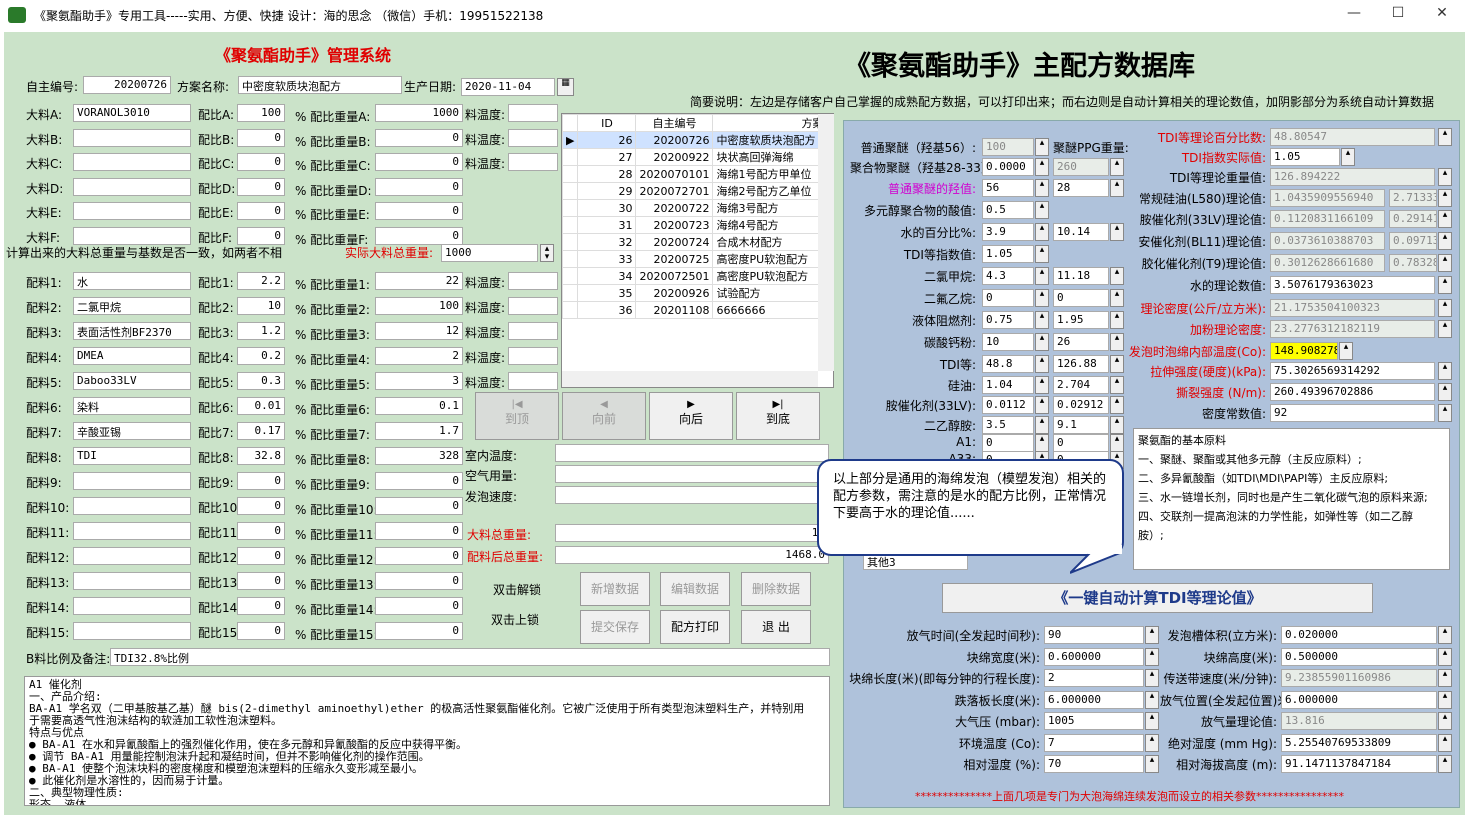  Describe the element at coordinates (261, 113) in the screenshot. I see `bulk-ratio-field: 100` at that location.